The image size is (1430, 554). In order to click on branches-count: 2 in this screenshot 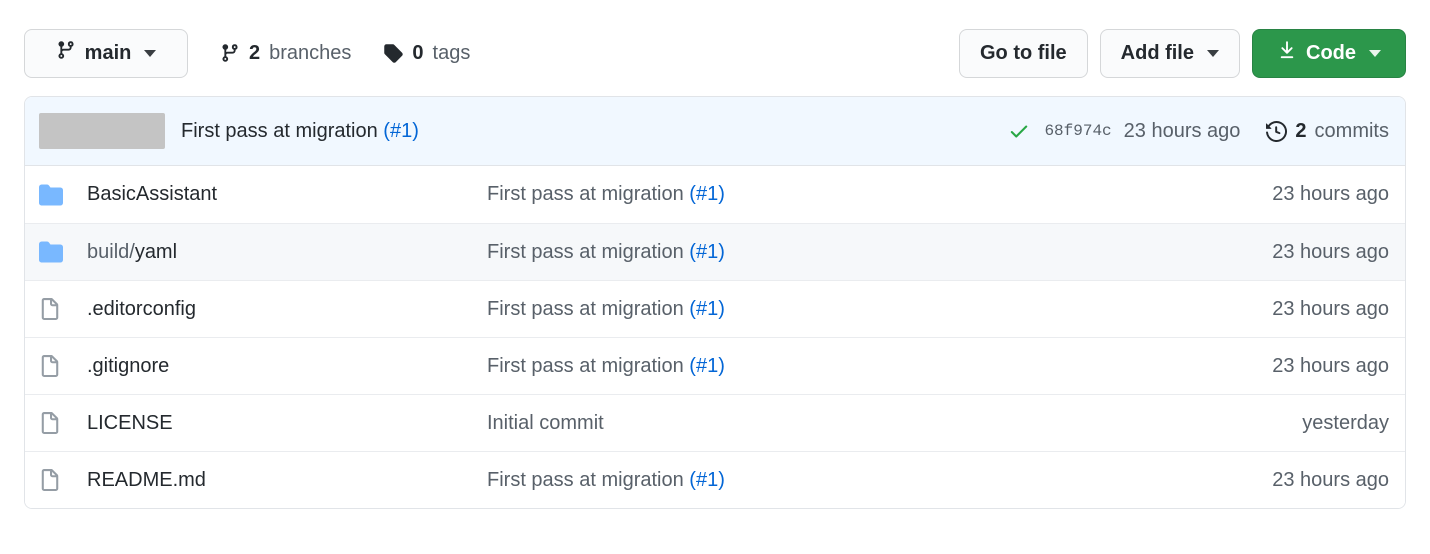, I will do `click(255, 52)`.